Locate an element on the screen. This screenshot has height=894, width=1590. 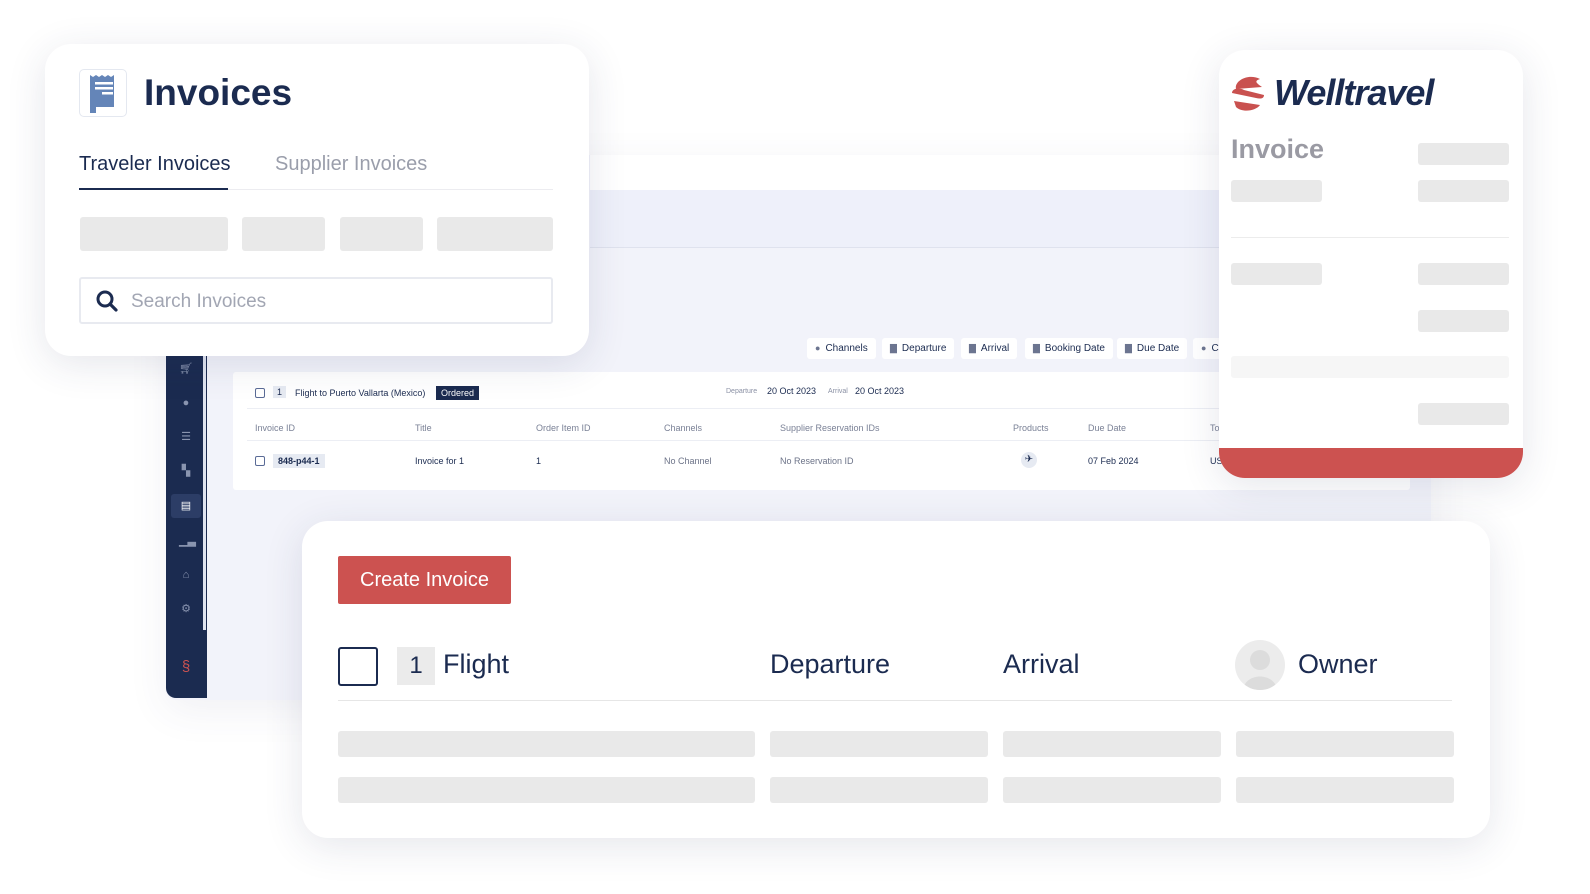
sidebar: 🛒︎ ● ☰ ▚ ▤ ▁▃ ⌂ ⚙ § is located at coordinates (186, 519).